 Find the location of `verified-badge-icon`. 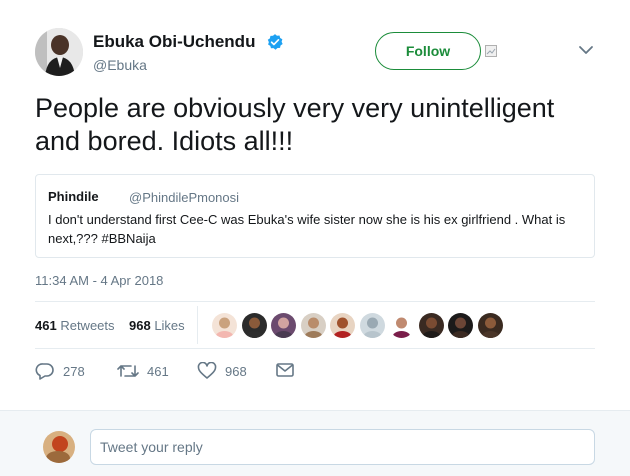

verified-badge-icon is located at coordinates (275, 42).